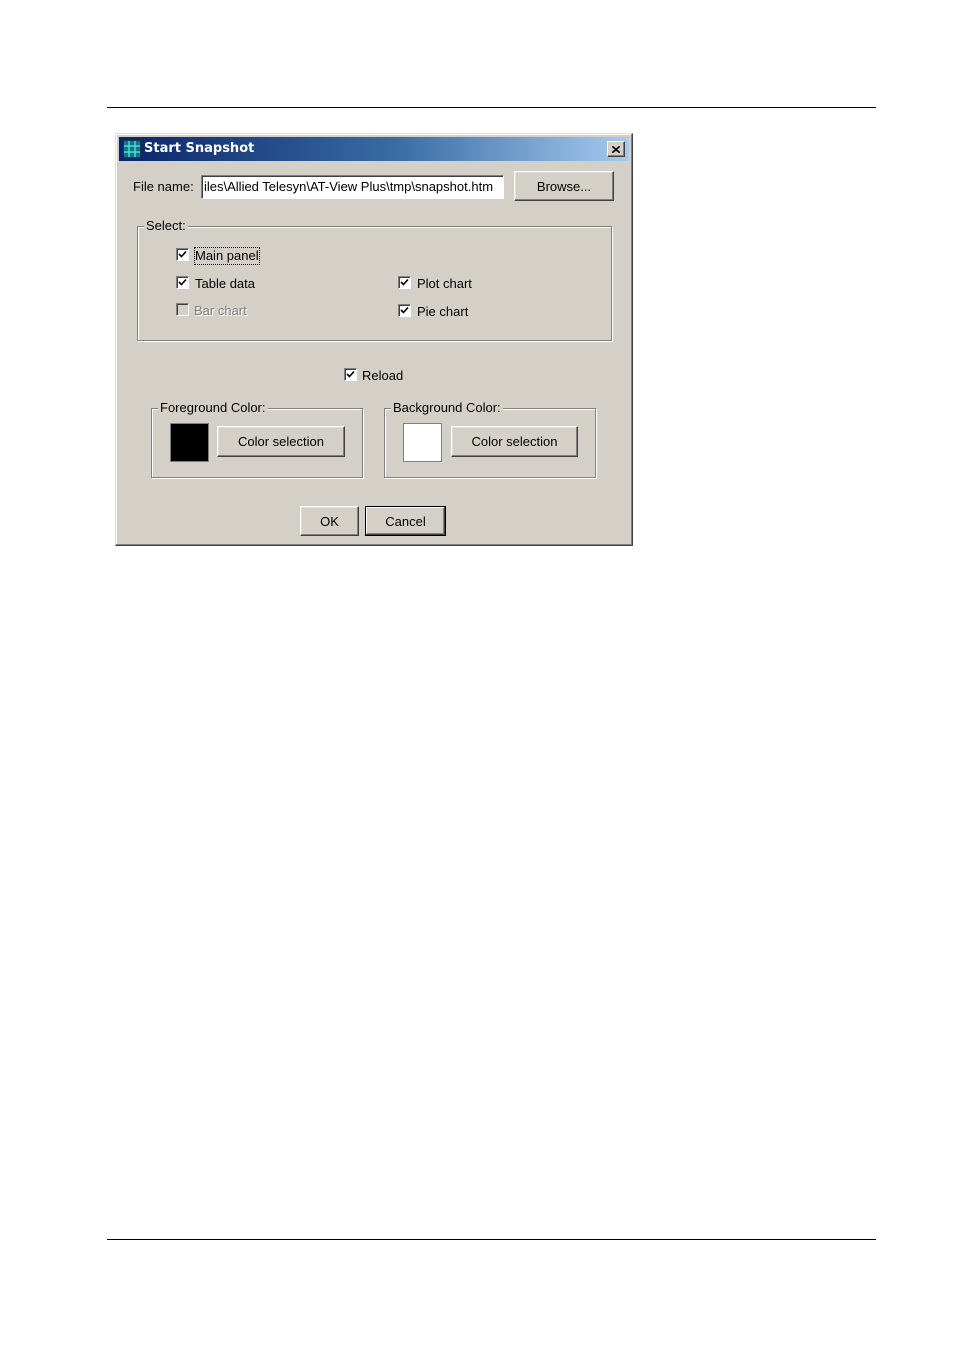 This screenshot has height=1350, width=954. I want to click on pie-chart-checkbox, so click(404, 310).